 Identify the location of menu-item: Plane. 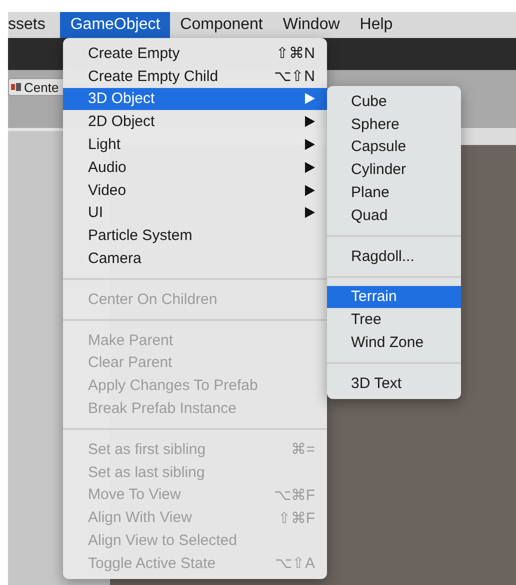
(394, 192).